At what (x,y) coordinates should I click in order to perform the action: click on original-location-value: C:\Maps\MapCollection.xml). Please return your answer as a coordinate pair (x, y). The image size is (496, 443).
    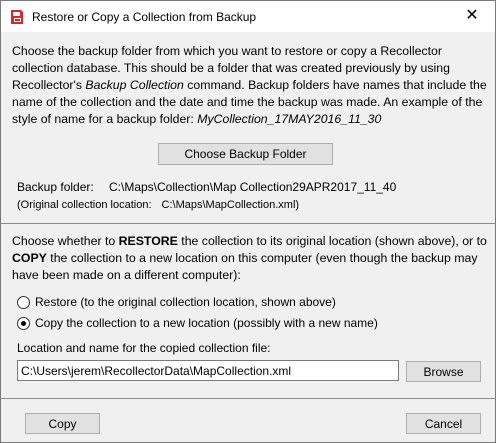
    Looking at the image, I should click on (230, 205).